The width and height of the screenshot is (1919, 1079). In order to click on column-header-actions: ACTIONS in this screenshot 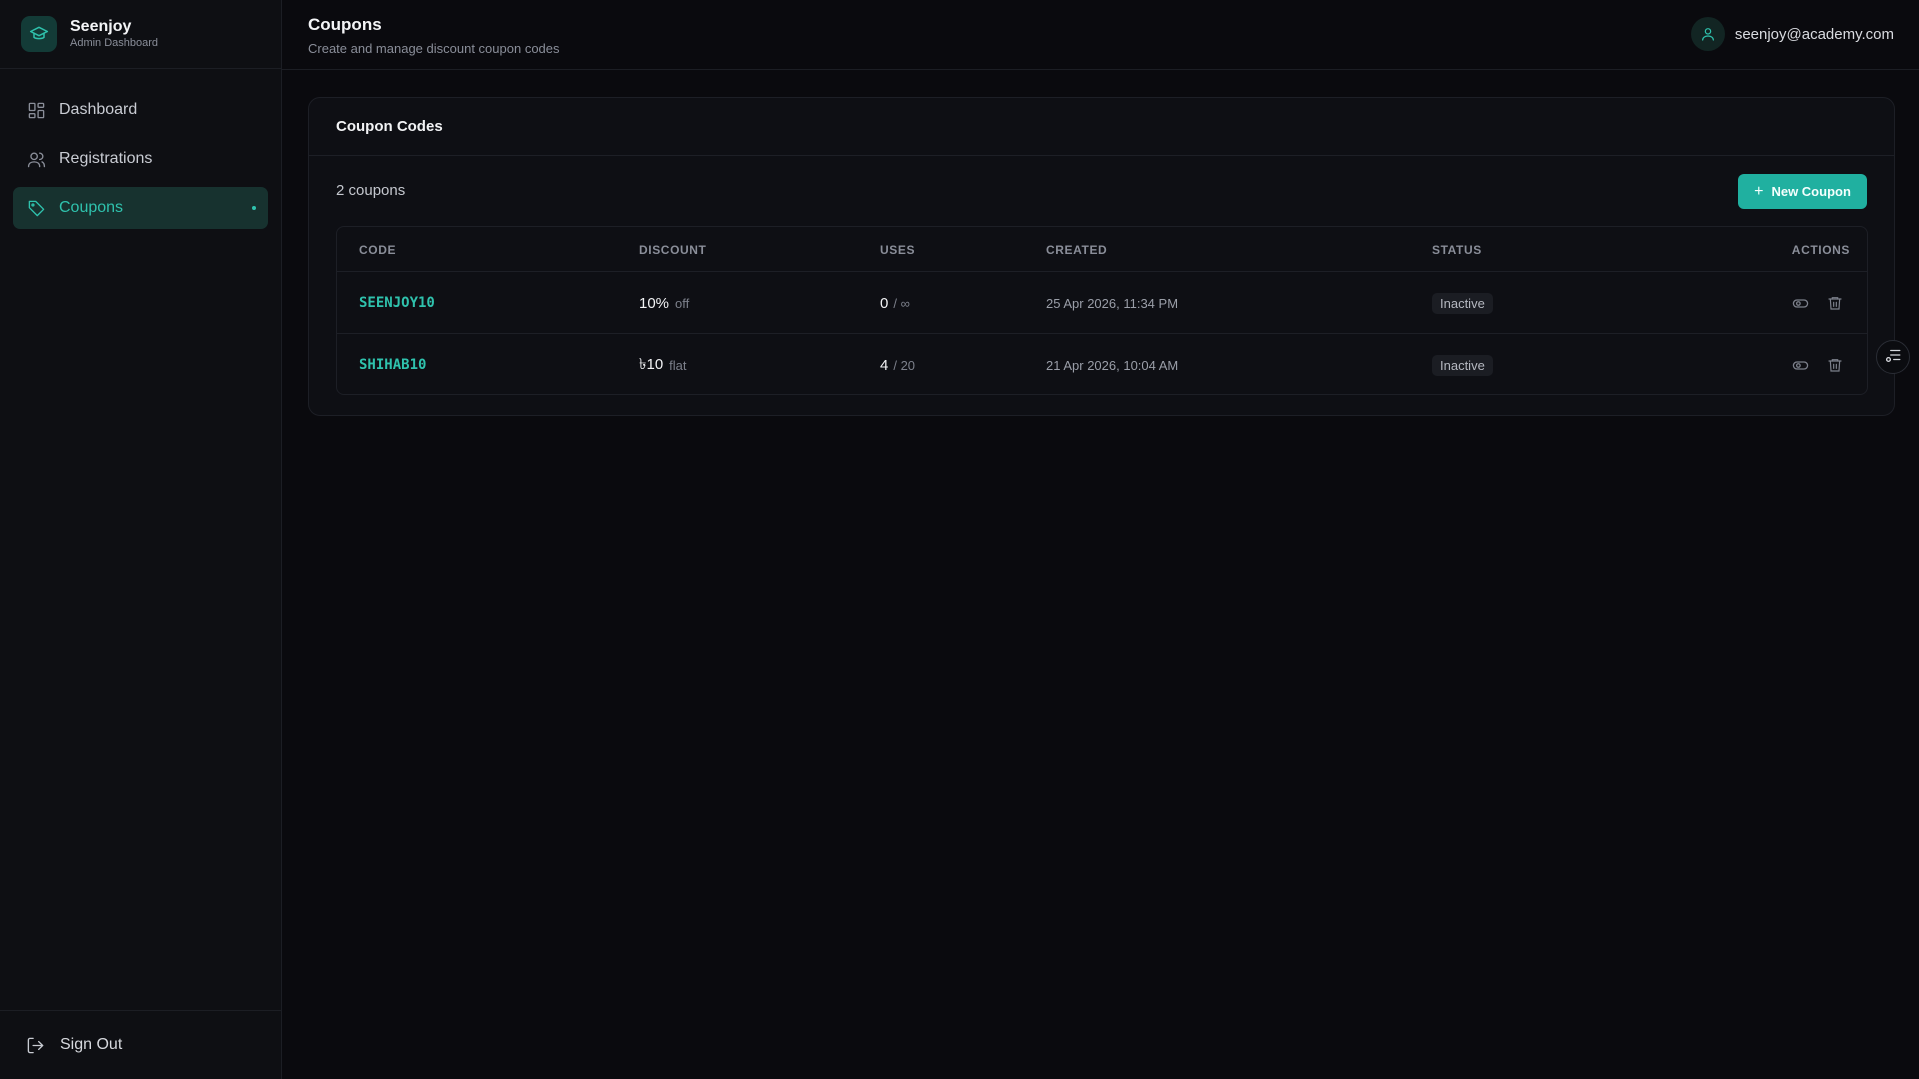, I will do `click(1820, 250)`.